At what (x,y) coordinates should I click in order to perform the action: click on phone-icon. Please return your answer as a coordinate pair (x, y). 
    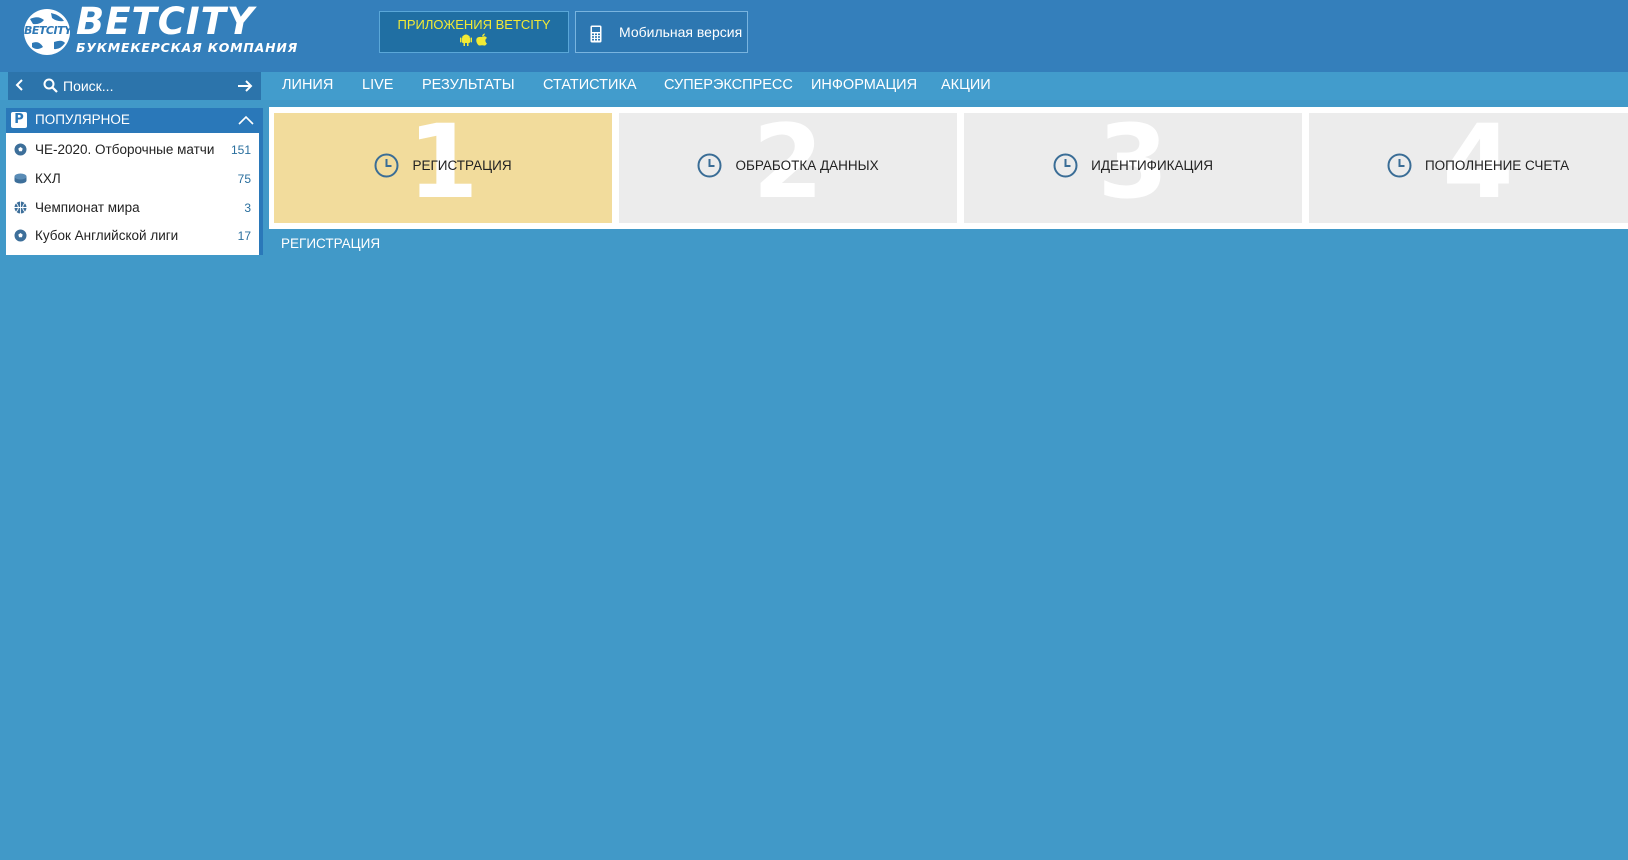
    Looking at the image, I should click on (596, 34).